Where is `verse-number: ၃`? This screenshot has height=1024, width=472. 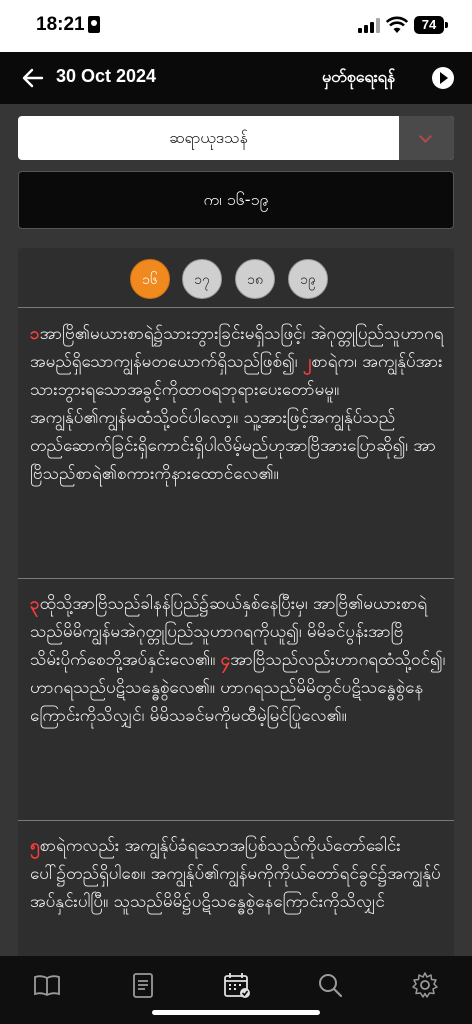
verse-number: ၃ is located at coordinates (35, 604).